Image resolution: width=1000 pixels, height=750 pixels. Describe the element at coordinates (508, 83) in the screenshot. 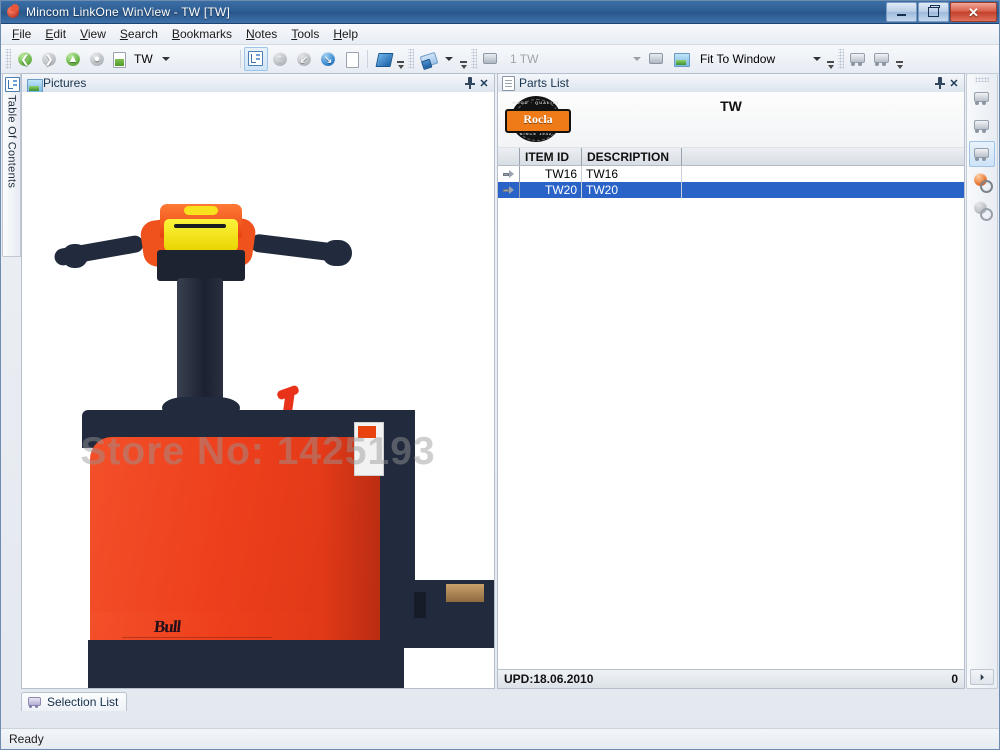

I see `document-icon` at that location.